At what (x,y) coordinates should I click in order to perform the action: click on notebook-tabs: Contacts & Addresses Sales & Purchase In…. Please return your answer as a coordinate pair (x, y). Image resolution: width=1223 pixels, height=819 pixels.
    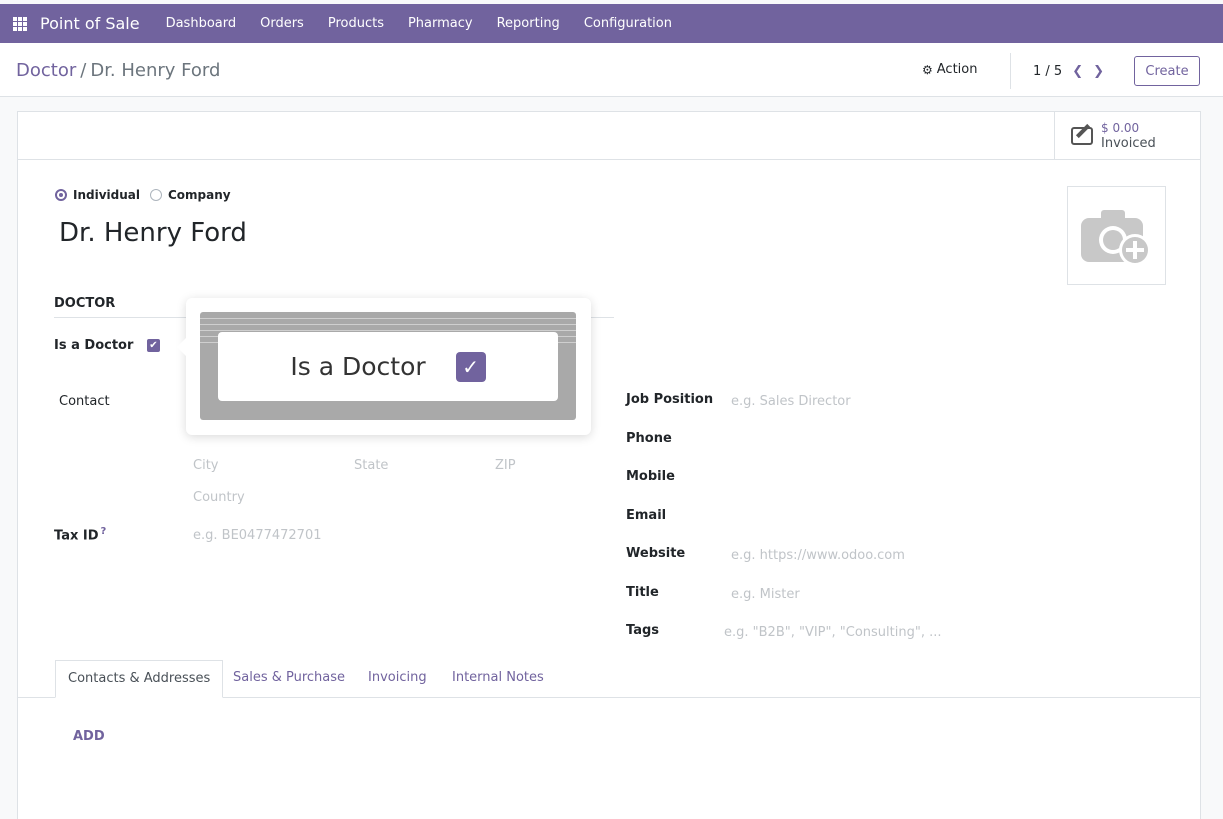
    Looking at the image, I should click on (609, 679).